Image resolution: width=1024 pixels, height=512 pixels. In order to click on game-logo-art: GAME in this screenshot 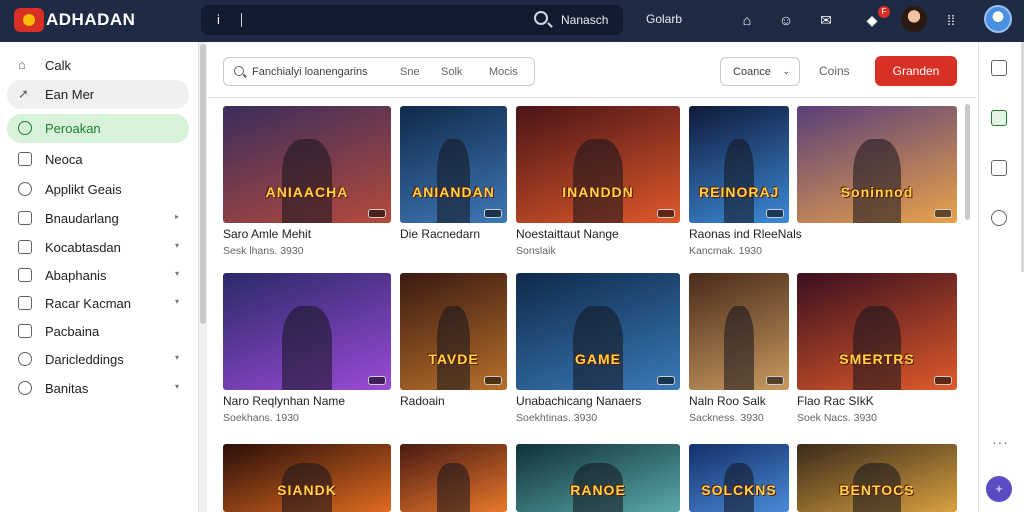, I will do `click(598, 358)`.